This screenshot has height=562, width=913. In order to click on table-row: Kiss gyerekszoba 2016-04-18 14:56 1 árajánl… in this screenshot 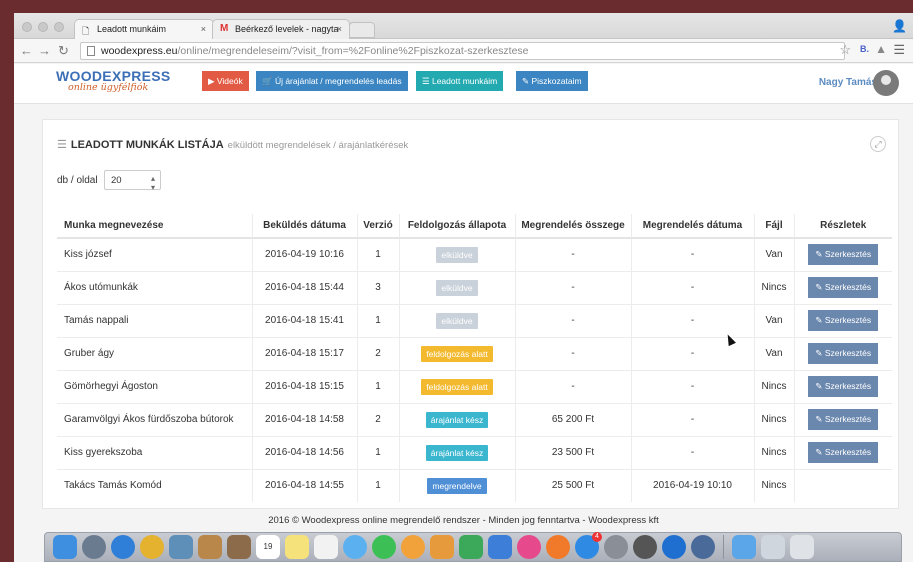, I will do `click(474, 452)`.